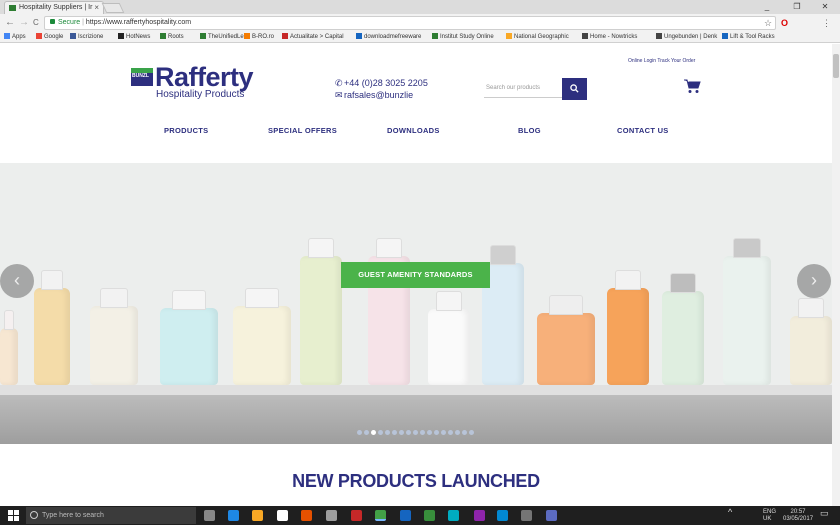 Image resolution: width=840 pixels, height=525 pixels. I want to click on bookmark-item: Actualitate > Capital, so click(313, 37).